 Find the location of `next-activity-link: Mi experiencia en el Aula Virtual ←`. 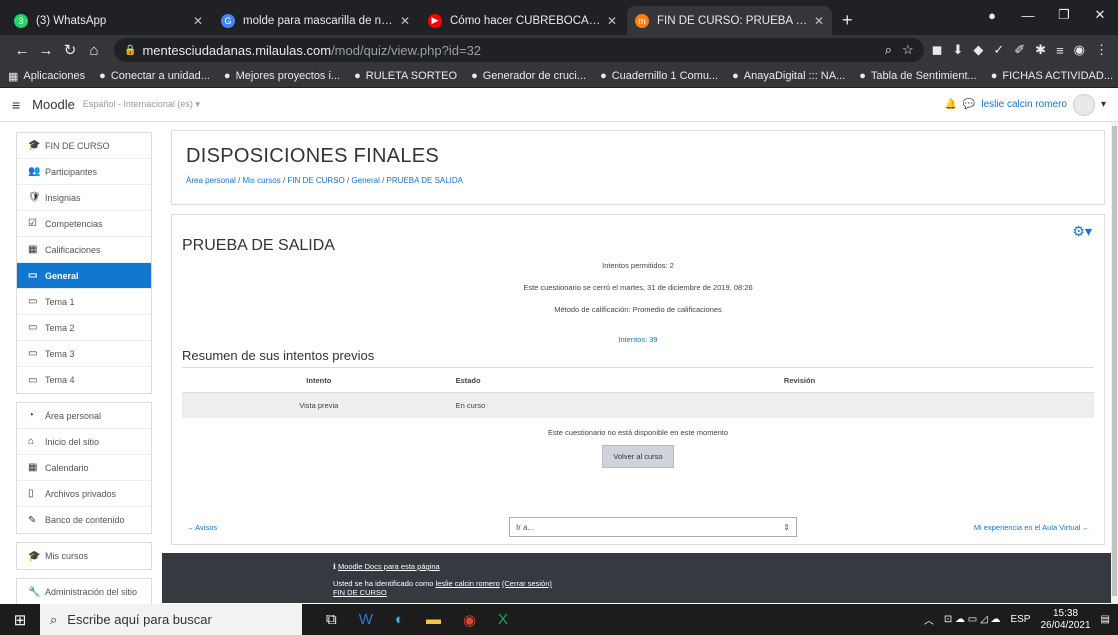

next-activity-link: Mi experiencia en el Aula Virtual ← is located at coordinates (1032, 527).